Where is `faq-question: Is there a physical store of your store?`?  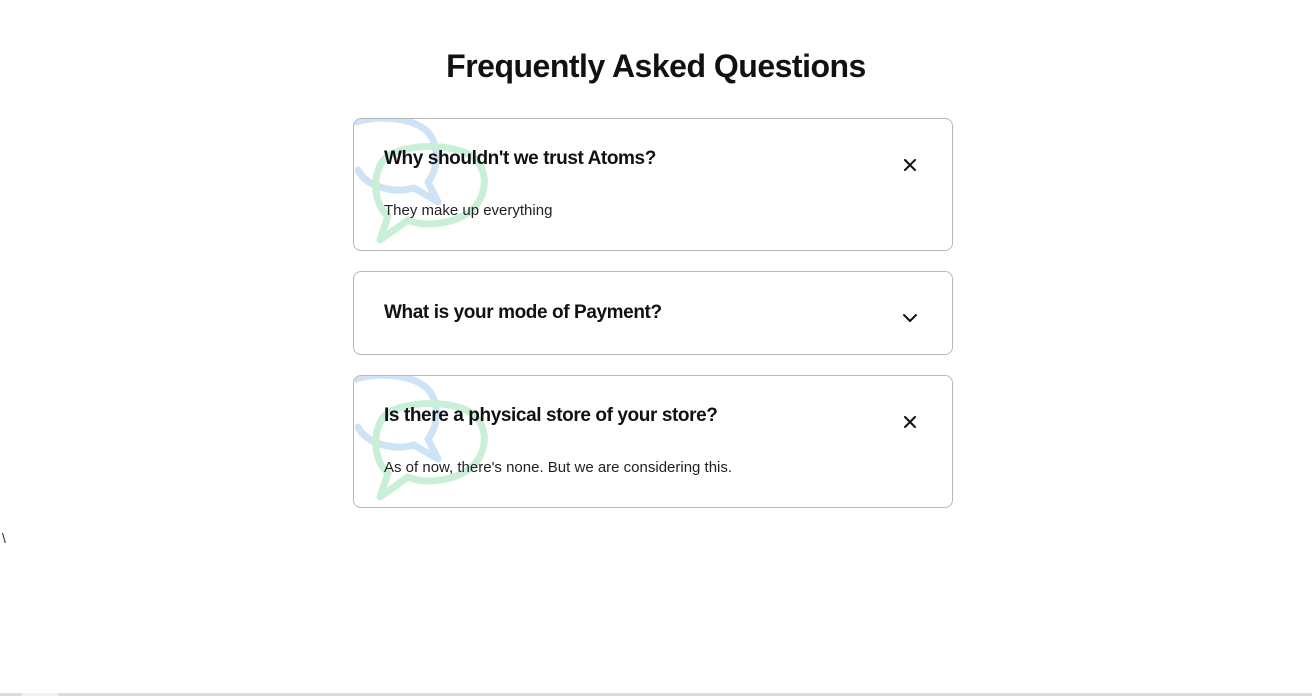 faq-question: Is there a physical store of your store? is located at coordinates (551, 415).